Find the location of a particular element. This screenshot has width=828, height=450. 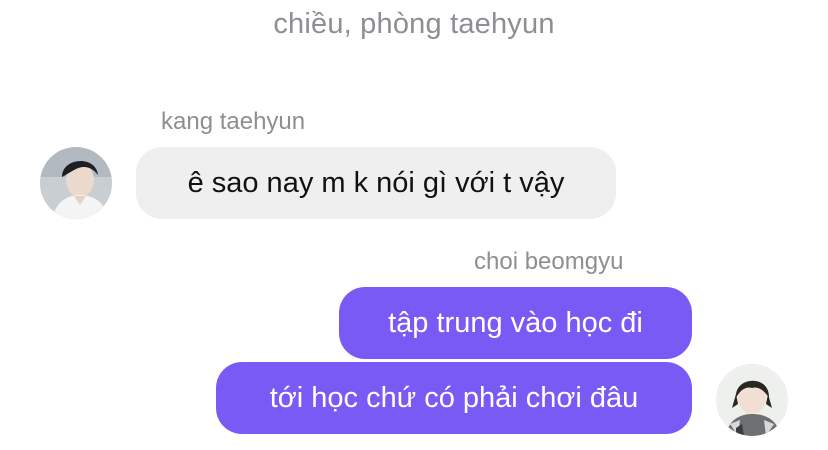

chat-timestamp: chiều, phòng taehyun is located at coordinates (414, 24).